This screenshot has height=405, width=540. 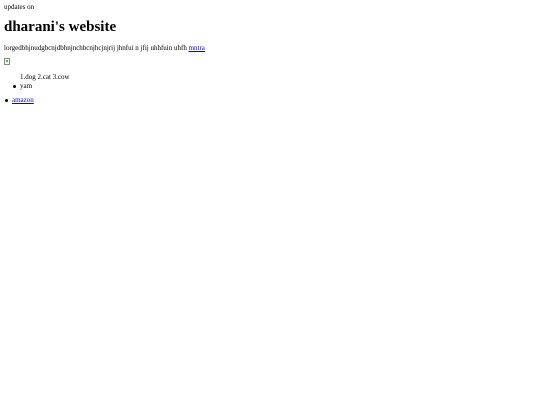 I want to click on page-title: dharani's website, so click(x=60, y=27).